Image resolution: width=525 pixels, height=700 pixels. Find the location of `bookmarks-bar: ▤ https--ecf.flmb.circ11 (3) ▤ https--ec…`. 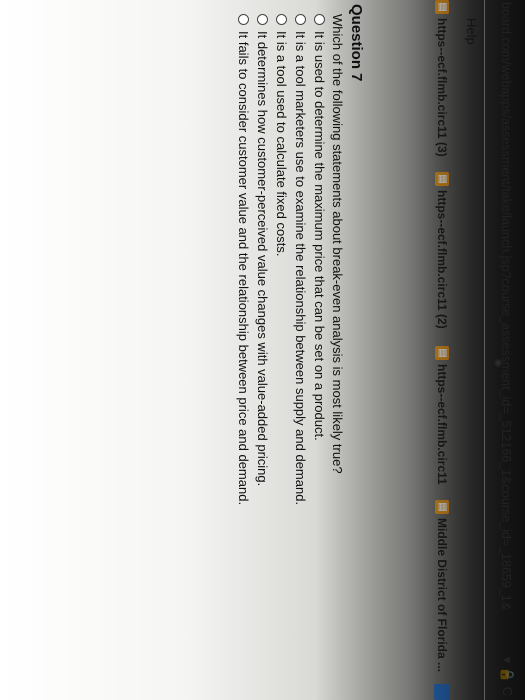

bookmarks-bar: ▤ https--ecf.flmb.circ11 (3) ▤ https--ec… is located at coordinates (441, 350).